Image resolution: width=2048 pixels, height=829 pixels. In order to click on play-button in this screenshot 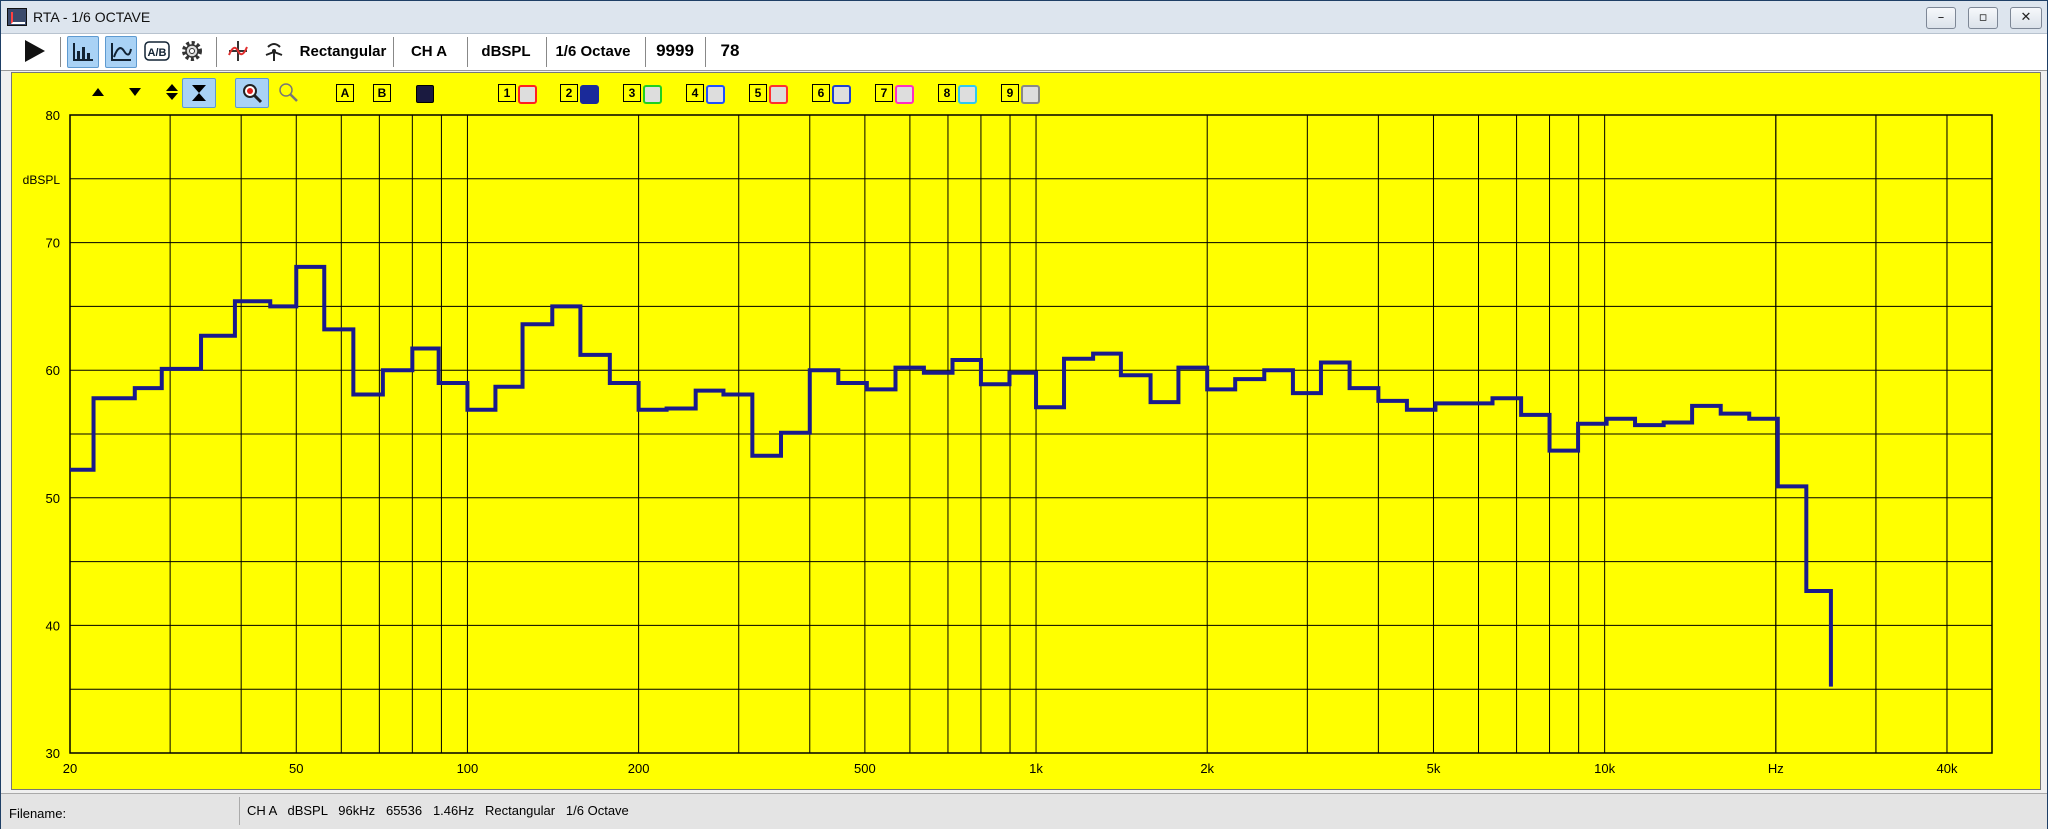, I will do `click(34, 51)`.